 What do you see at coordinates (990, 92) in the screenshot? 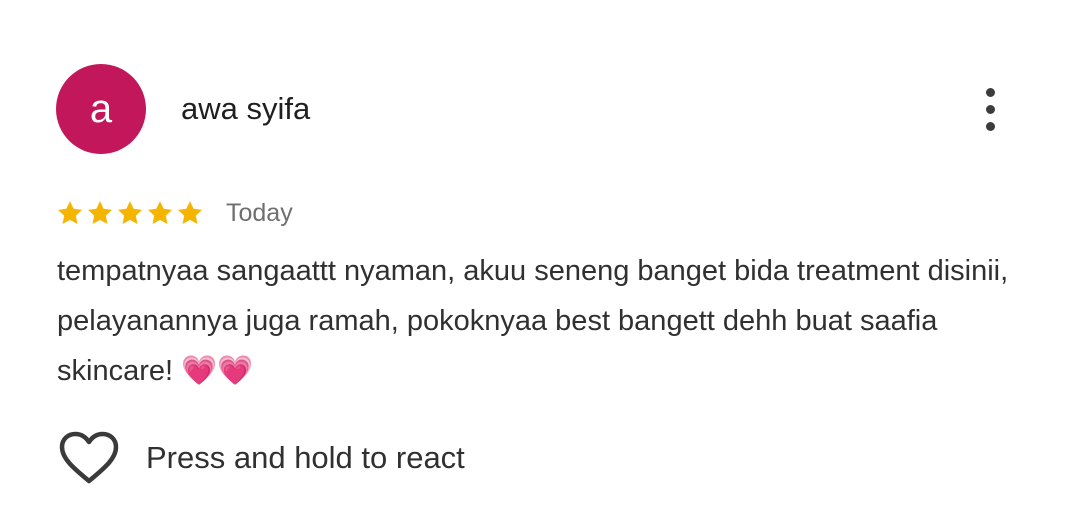
I see `more-vertical-icon` at bounding box center [990, 92].